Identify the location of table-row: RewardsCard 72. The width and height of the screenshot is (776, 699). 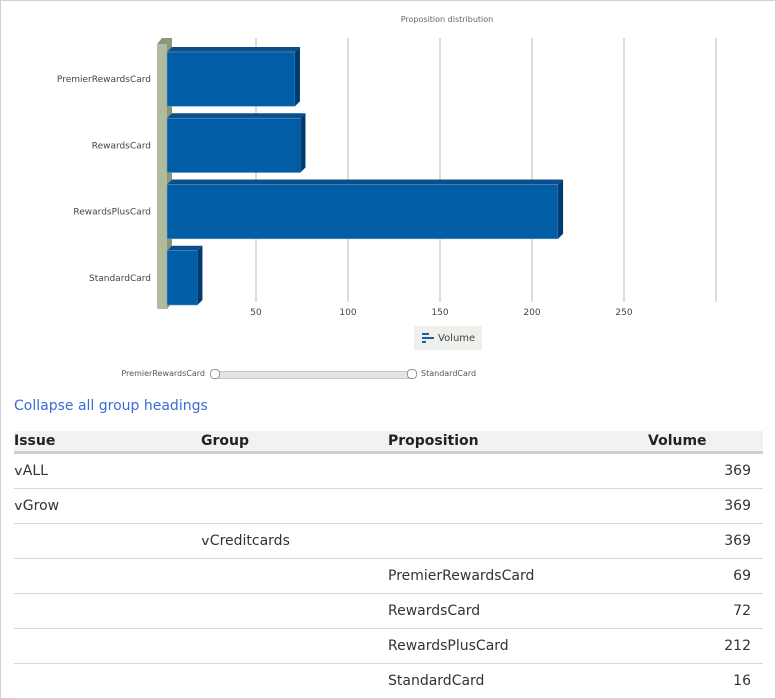
(388, 611).